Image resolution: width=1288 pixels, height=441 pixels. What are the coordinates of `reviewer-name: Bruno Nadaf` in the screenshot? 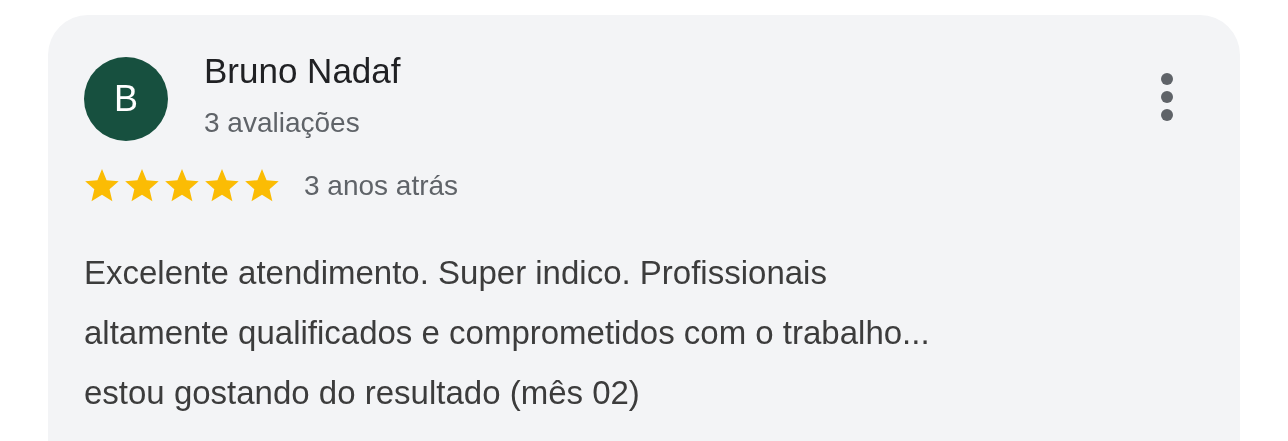 It's located at (302, 71).